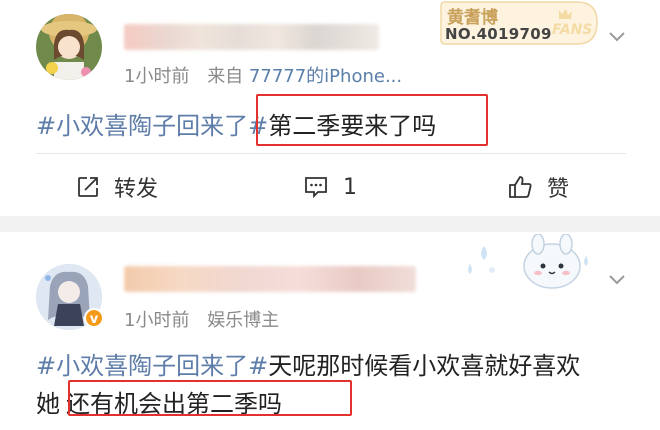  What do you see at coordinates (520, 187) in the screenshot?
I see `like-icon` at bounding box center [520, 187].